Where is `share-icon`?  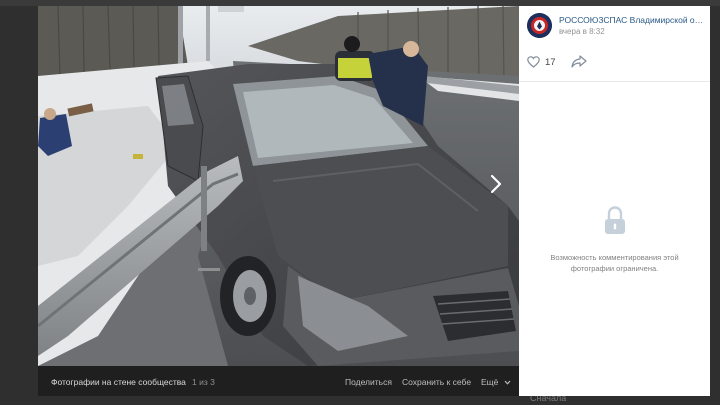 share-icon is located at coordinates (579, 61).